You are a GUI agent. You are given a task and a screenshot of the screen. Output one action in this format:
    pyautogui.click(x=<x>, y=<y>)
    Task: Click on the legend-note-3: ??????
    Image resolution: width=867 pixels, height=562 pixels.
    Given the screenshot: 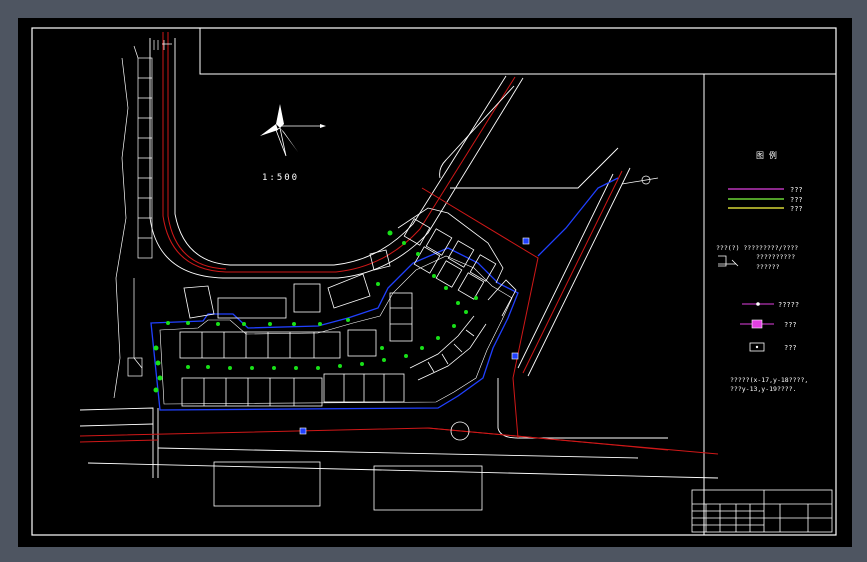 What is the action you would take?
    pyautogui.click(x=768, y=267)
    